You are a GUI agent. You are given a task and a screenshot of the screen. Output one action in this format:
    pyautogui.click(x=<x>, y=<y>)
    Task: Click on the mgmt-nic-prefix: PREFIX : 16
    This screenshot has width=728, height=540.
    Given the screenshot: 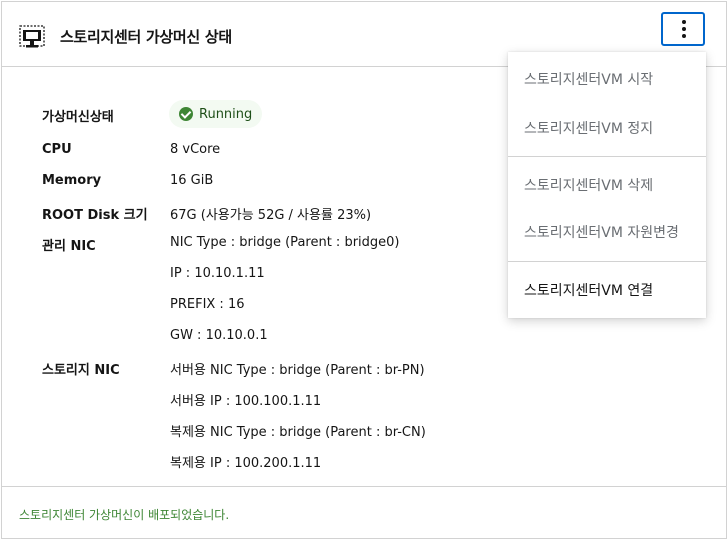 What is the action you would take?
    pyautogui.click(x=207, y=304)
    